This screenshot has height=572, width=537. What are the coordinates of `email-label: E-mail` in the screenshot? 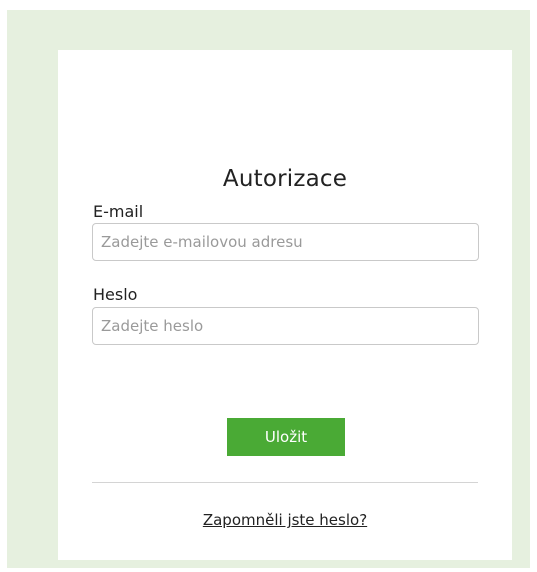 It's located at (118, 211).